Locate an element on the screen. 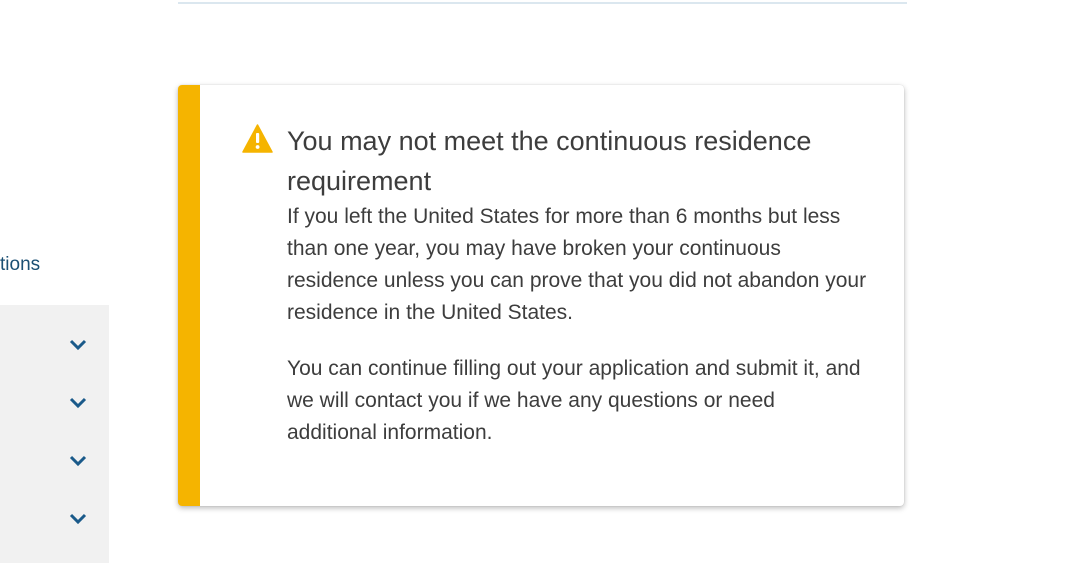 This screenshot has width=1080, height=563. warning-icon is located at coordinates (257, 138).